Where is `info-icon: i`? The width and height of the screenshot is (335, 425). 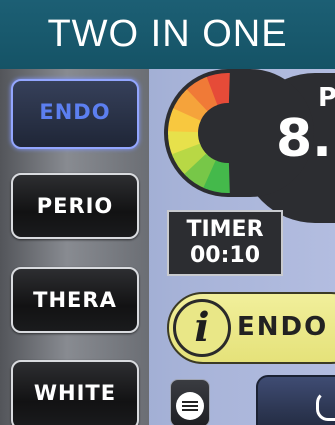 info-icon: i is located at coordinates (202, 328).